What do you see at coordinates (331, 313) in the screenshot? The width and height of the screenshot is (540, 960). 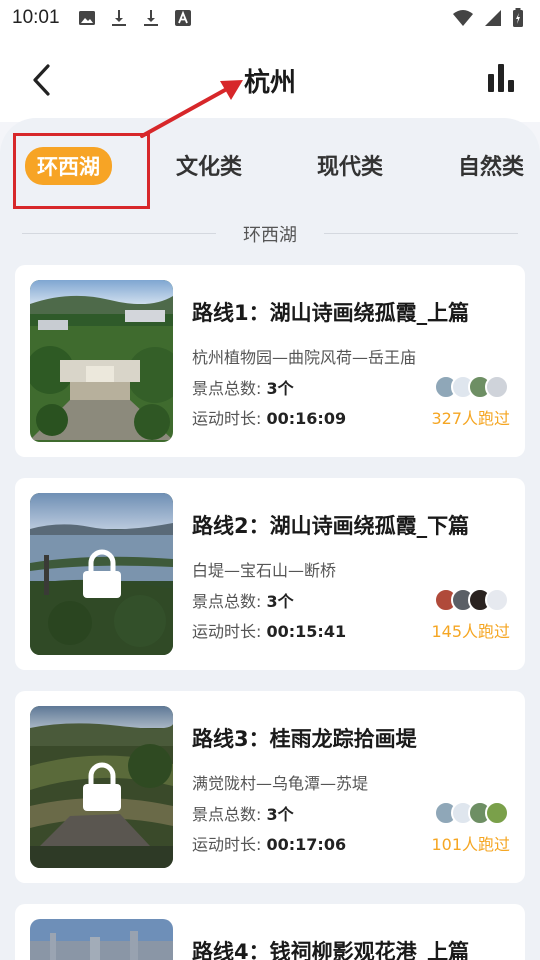 I see `route-title: 路线1：湖山诗画绕孤霞_上篇` at bounding box center [331, 313].